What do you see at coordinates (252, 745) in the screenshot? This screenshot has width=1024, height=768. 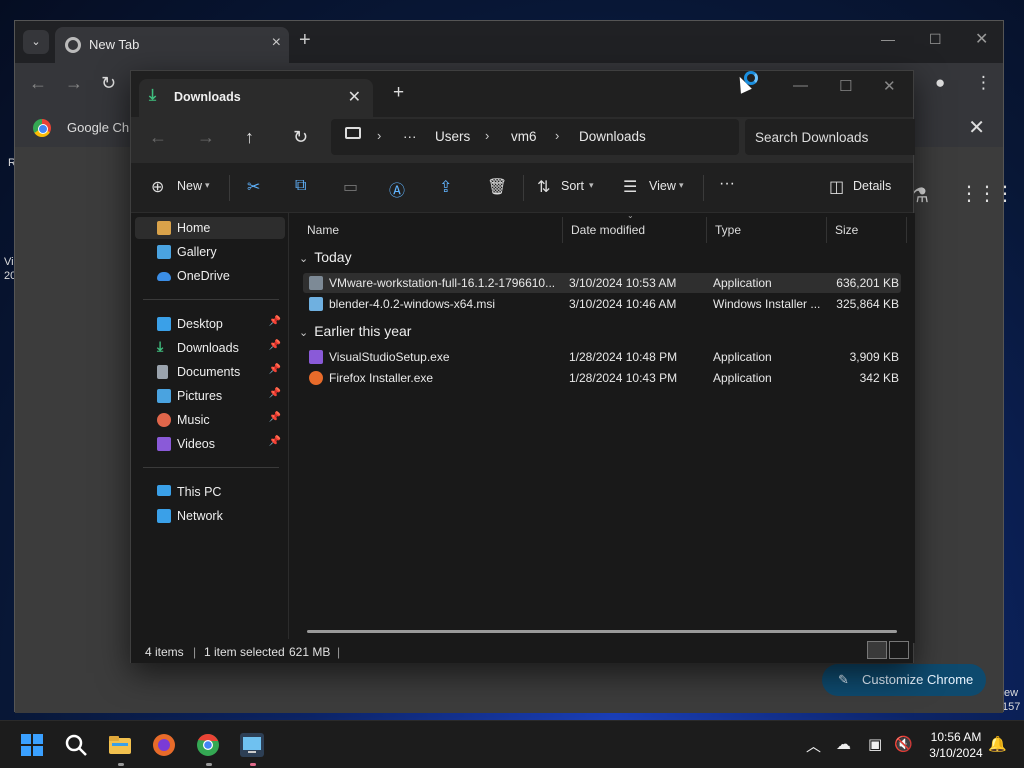 I see `control-panel-icon` at bounding box center [252, 745].